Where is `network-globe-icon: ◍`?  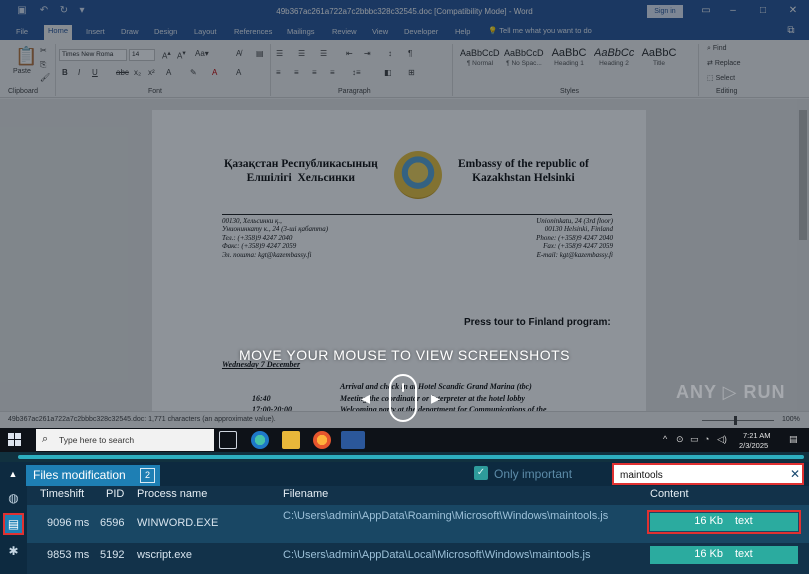 network-globe-icon: ◍ is located at coordinates (13, 498).